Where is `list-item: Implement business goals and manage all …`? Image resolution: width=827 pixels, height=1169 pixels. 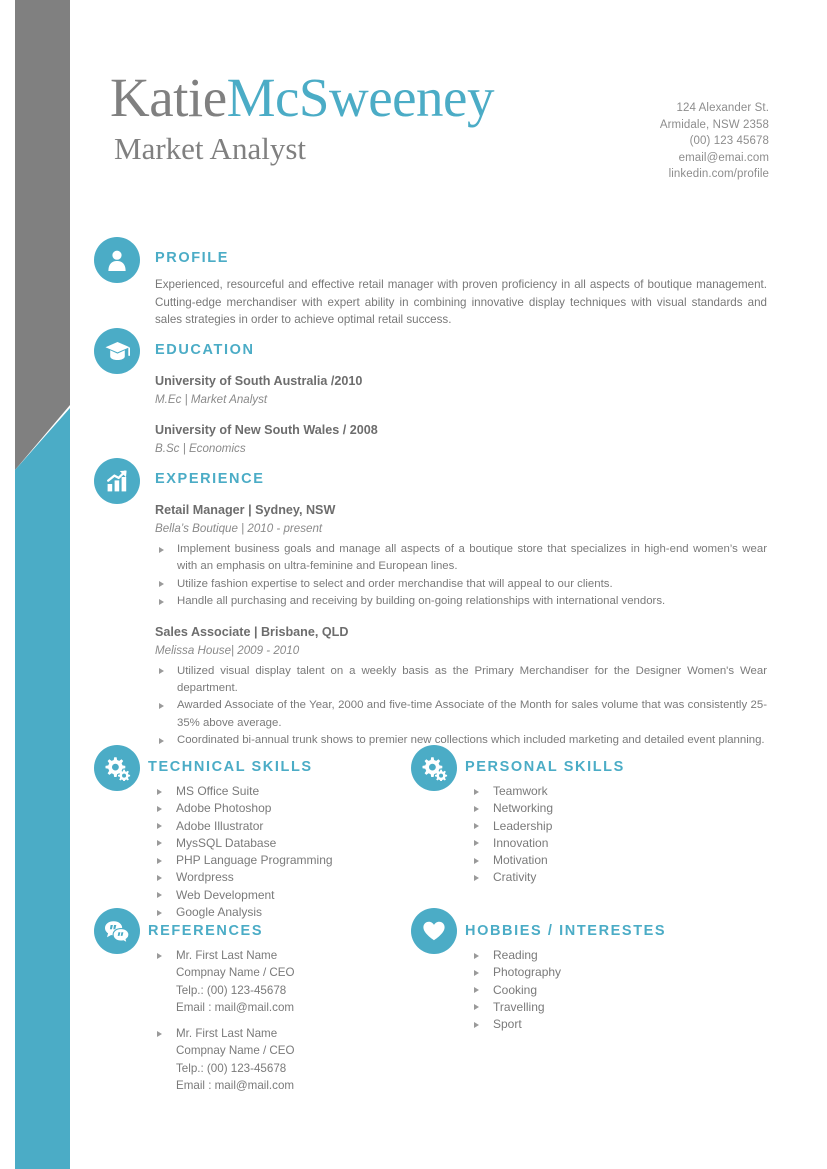
list-item: Implement business goals and manage all … is located at coordinates (461, 558).